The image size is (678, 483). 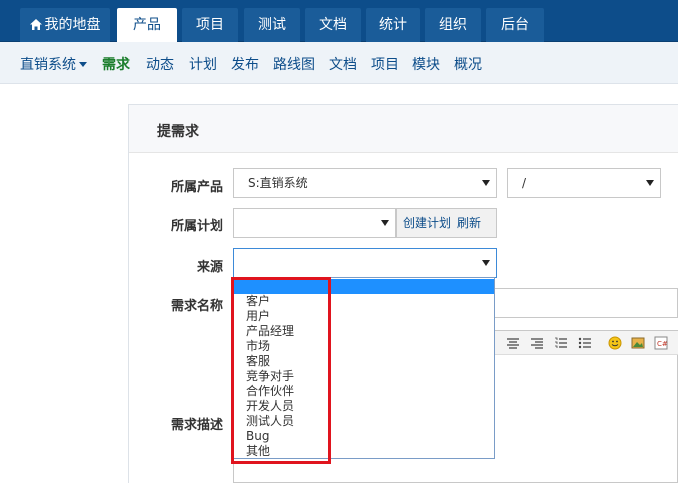 I want to click on product-switcher: 直销系统, so click(x=53, y=64).